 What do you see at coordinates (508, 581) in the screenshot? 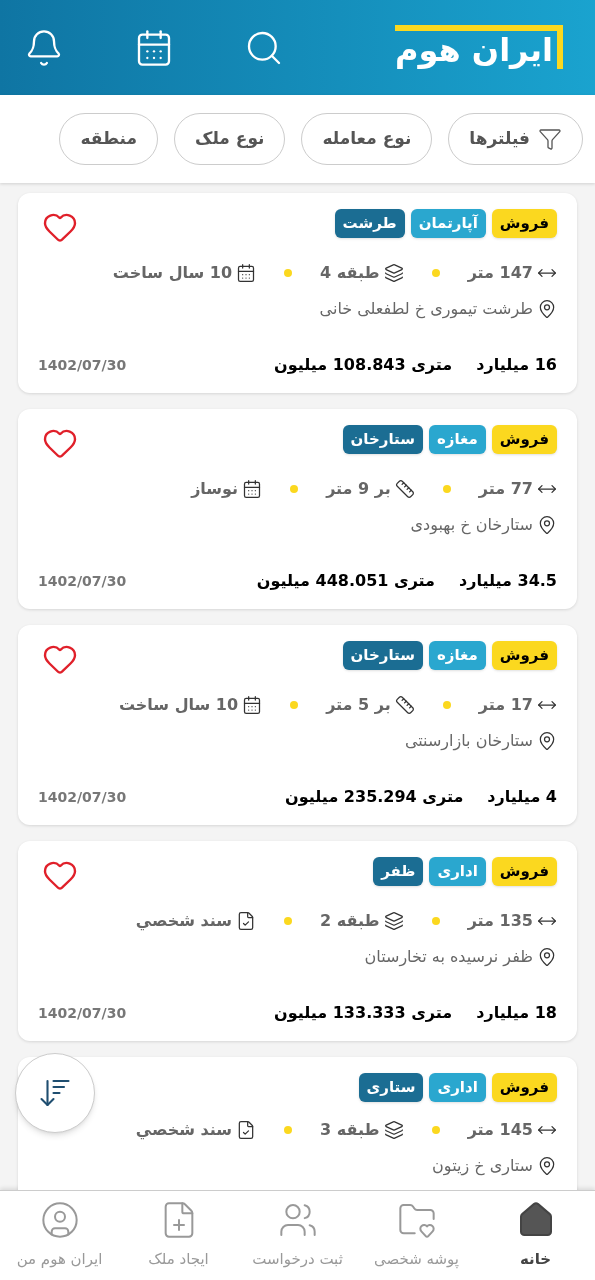
I see `price-text: 34.5 میلیارد` at bounding box center [508, 581].